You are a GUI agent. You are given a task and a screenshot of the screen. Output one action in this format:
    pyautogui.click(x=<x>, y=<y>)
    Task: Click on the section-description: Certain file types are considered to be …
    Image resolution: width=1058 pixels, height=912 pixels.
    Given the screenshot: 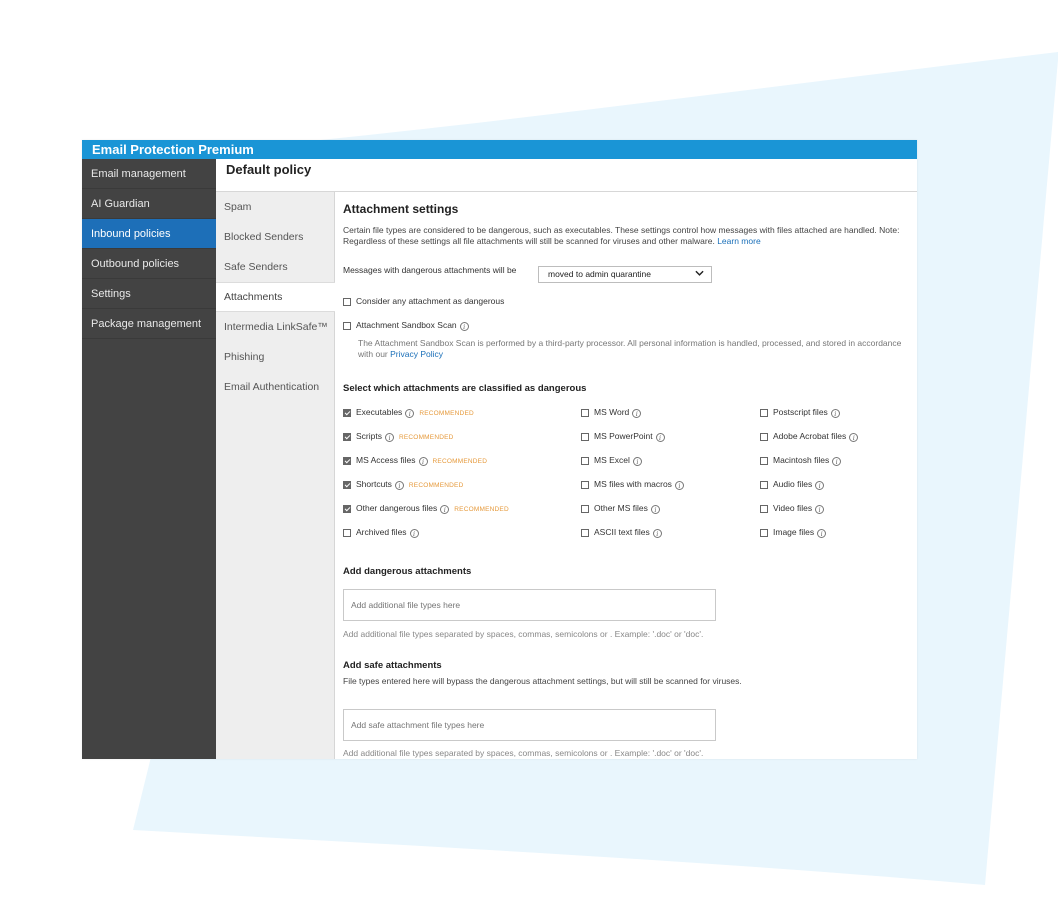 What is the action you would take?
    pyautogui.click(x=628, y=236)
    